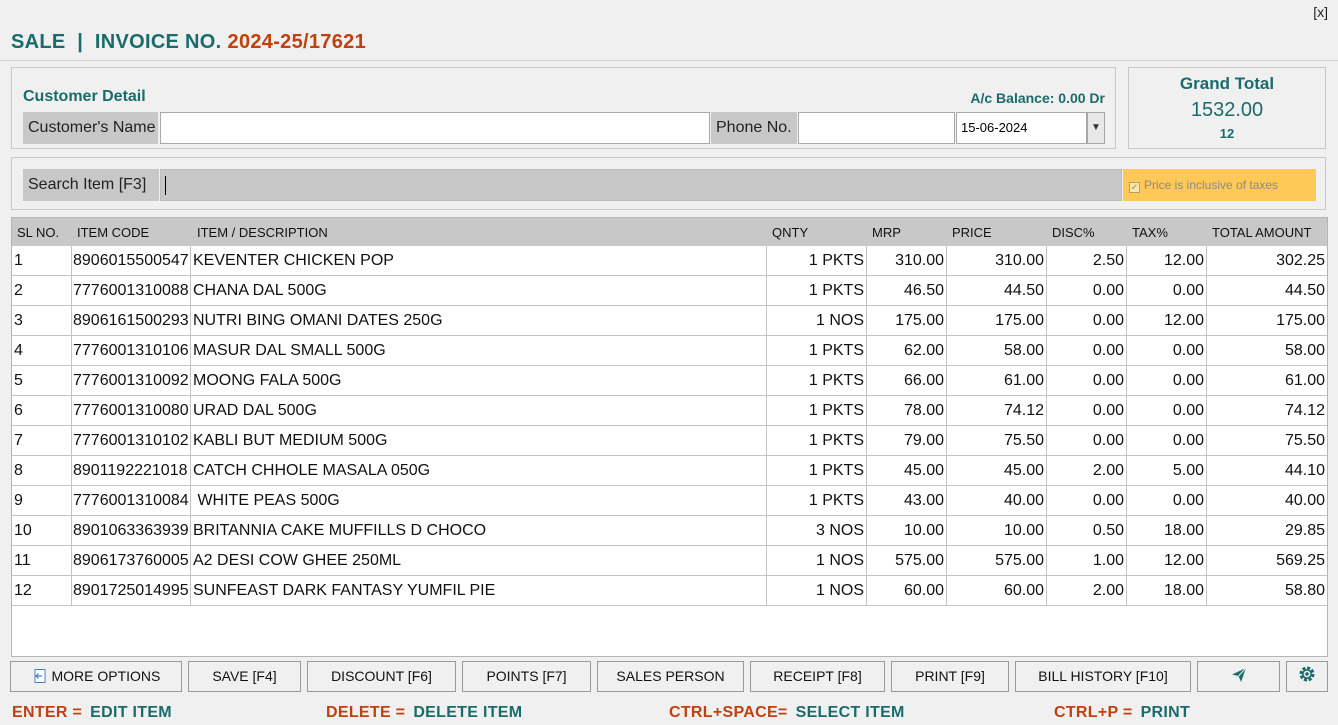 This screenshot has height=725, width=1338. Describe the element at coordinates (479, 440) in the screenshot. I see `cell-description: KABLI BUT MEDIUM 500G` at that location.